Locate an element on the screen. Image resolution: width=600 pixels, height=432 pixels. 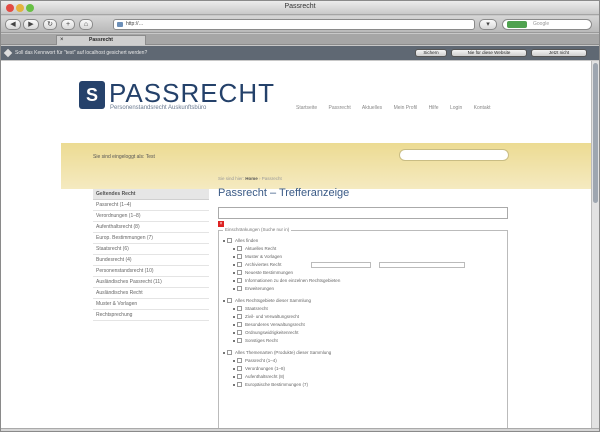
vertical-scrollbar is located at coordinates (595, 245).